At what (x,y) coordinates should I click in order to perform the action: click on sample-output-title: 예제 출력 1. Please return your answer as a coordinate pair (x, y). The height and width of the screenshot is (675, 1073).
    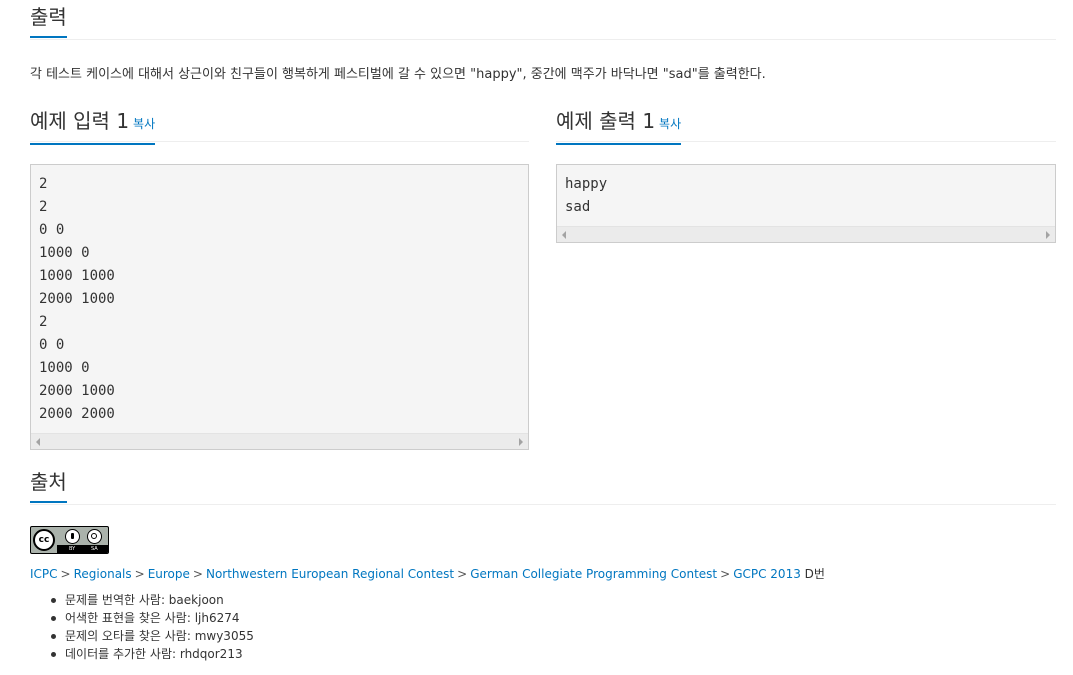
    Looking at the image, I should click on (606, 121).